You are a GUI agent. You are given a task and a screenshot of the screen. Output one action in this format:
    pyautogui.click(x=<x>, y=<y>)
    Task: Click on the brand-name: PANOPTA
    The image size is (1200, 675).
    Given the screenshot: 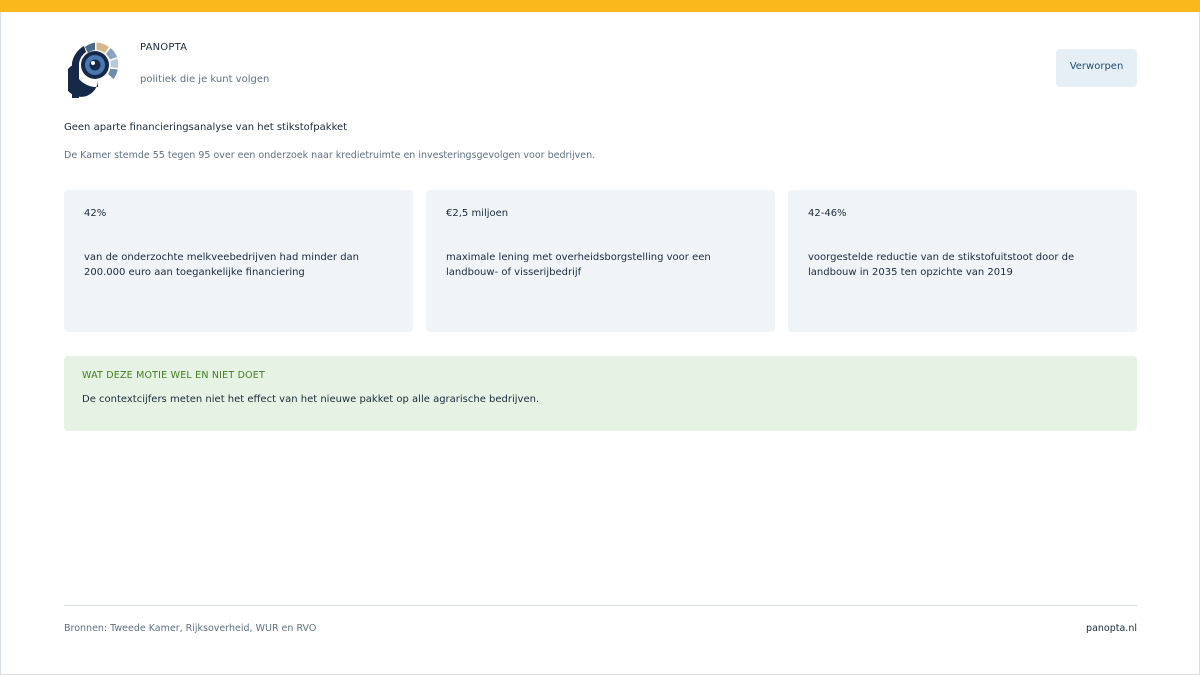 What is the action you would take?
    pyautogui.click(x=164, y=47)
    